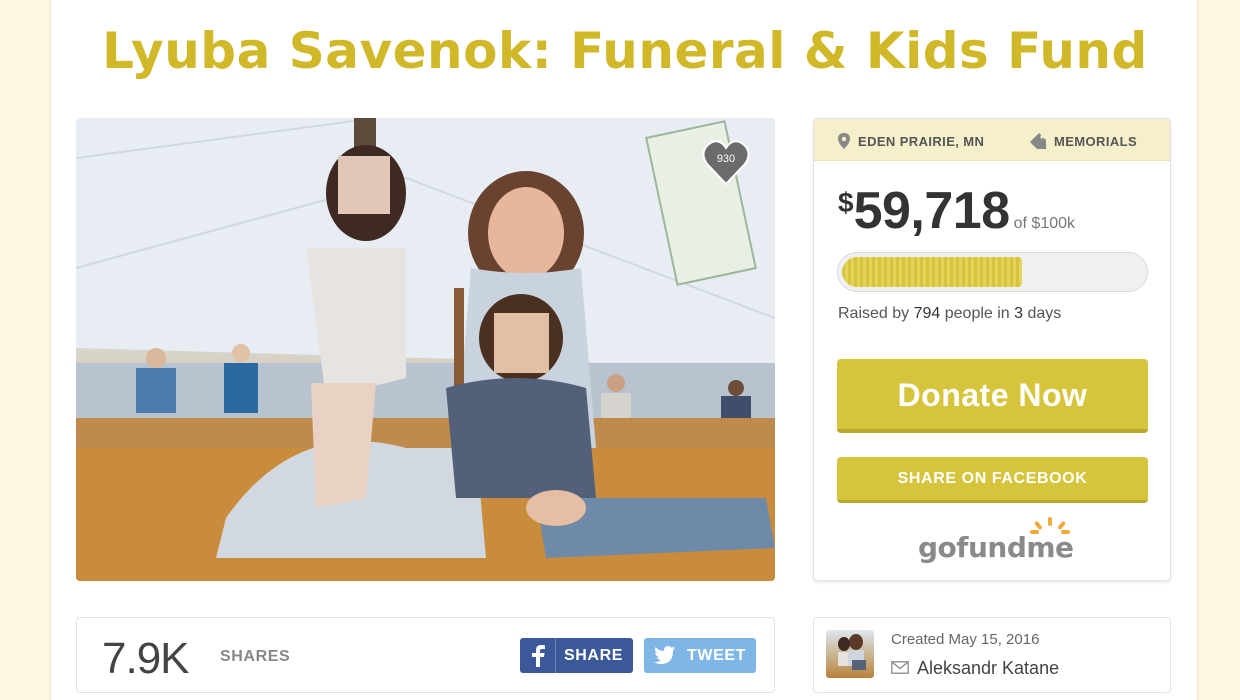 This screenshot has width=1240, height=700. I want to click on shares-label: SHARES, so click(255, 656).